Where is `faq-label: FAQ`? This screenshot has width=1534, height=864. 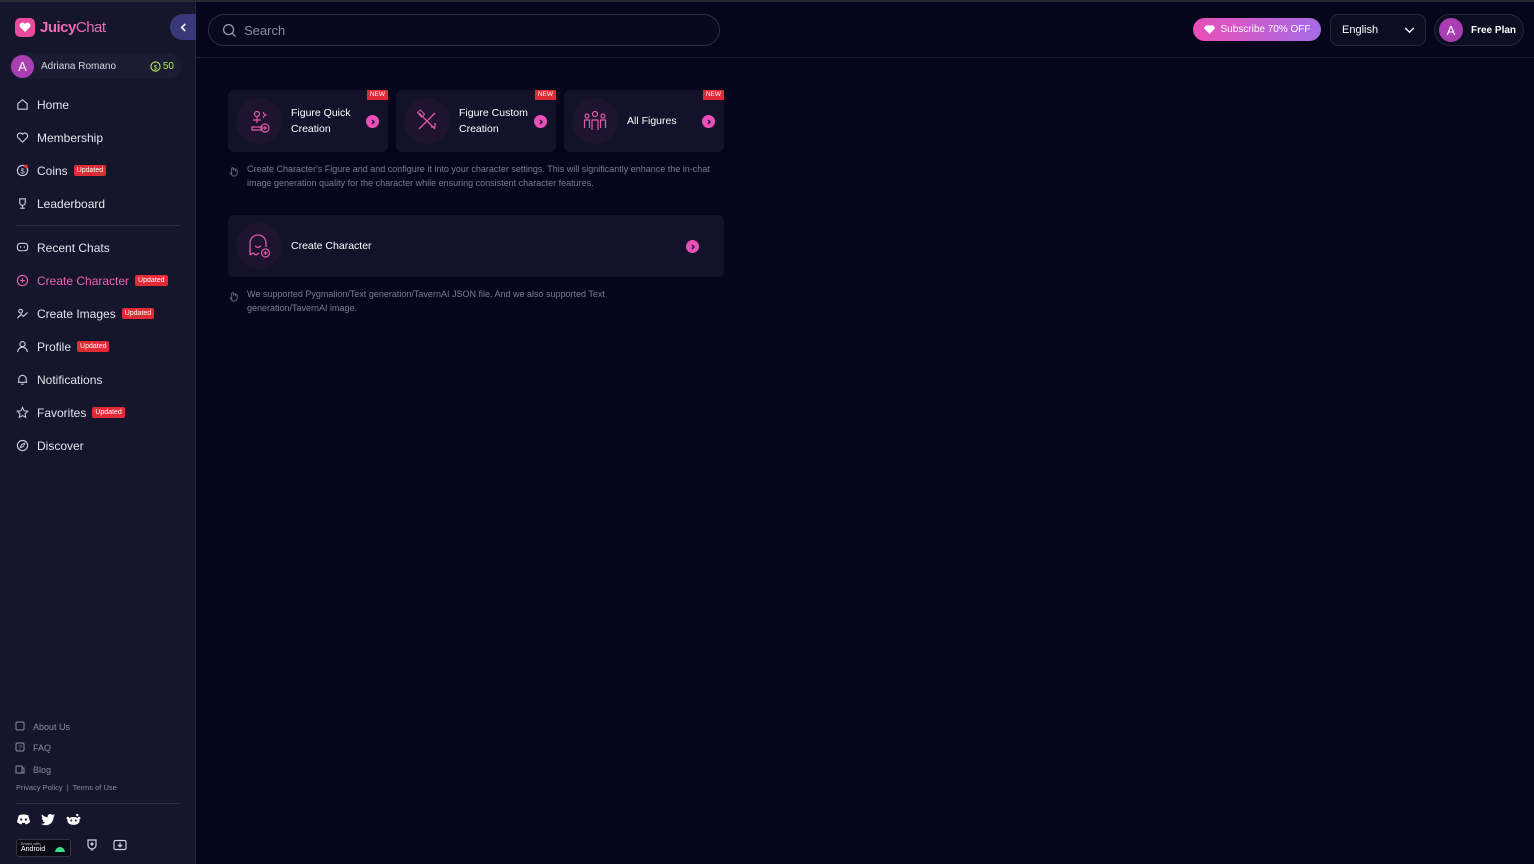 faq-label: FAQ is located at coordinates (42, 748).